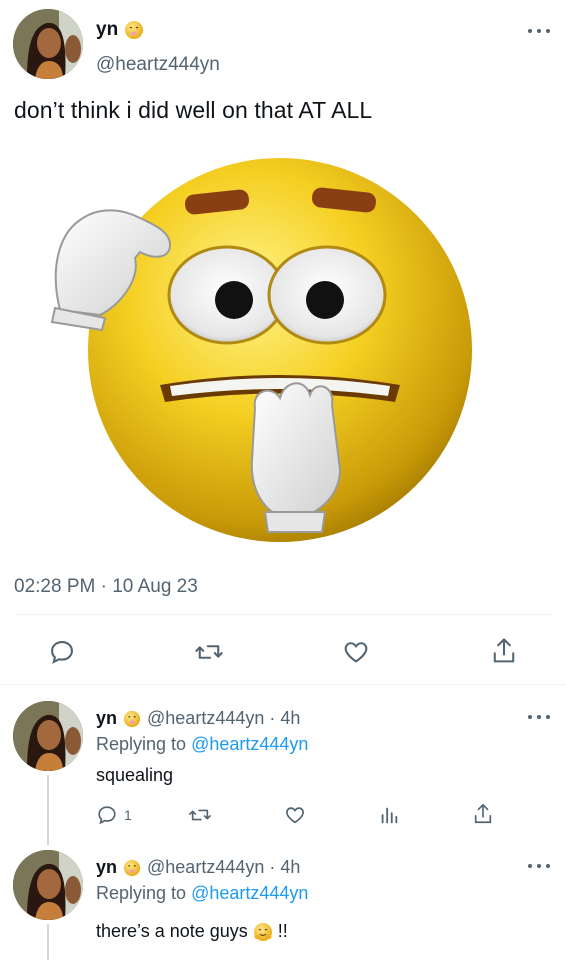  Describe the element at coordinates (262, 931) in the screenshot. I see `hugging-face-emoji-icon` at that location.